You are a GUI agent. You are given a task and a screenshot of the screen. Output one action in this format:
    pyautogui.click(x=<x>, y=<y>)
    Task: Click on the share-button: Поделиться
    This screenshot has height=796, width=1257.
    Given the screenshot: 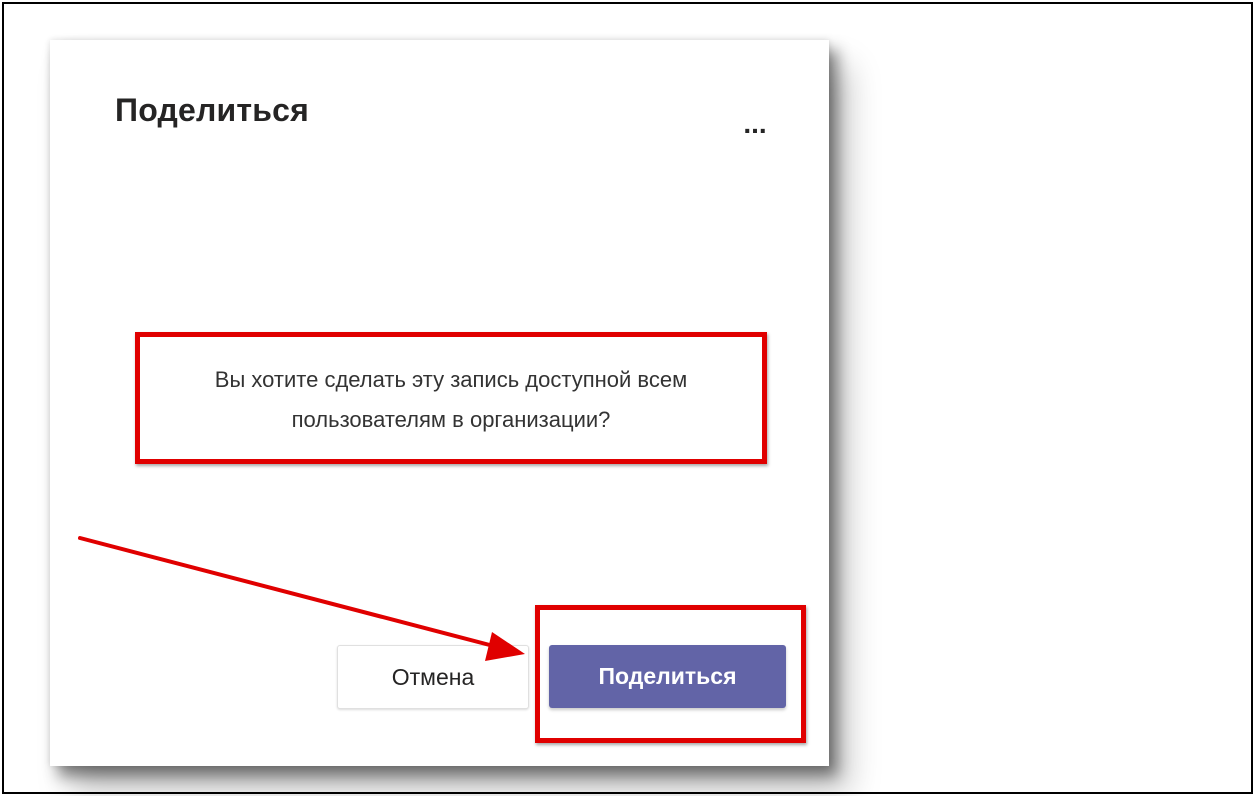 What is the action you would take?
    pyautogui.click(x=667, y=676)
    